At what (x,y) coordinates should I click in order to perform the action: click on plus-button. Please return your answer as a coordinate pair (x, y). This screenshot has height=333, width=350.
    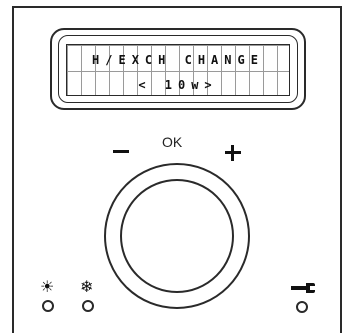
    Looking at the image, I should click on (233, 153).